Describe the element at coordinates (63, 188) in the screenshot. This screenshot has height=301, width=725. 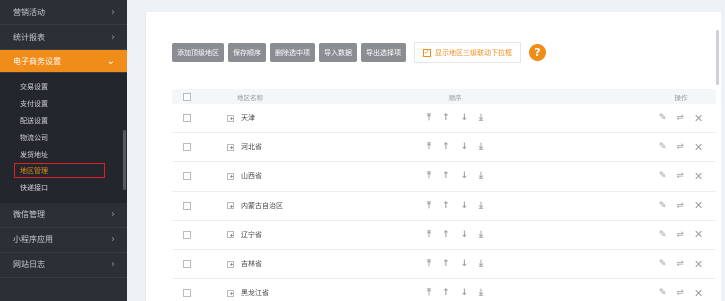
I see `sidebar-subitem-express-api: 快递接口` at that location.